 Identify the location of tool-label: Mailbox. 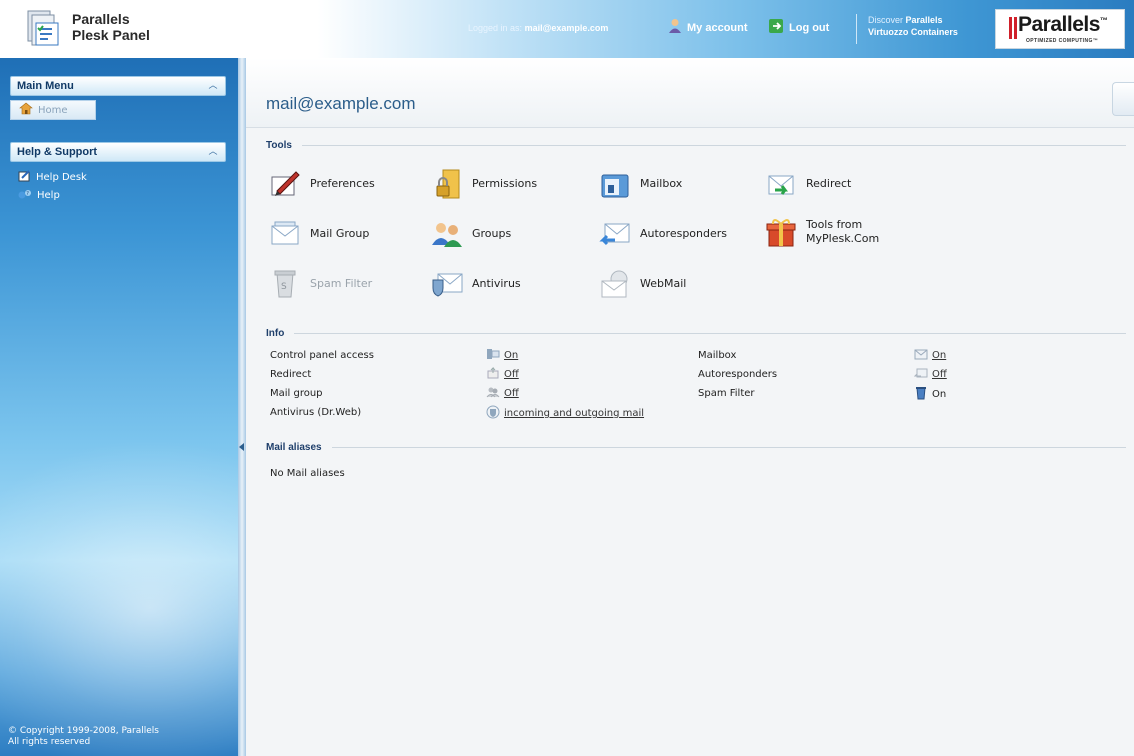
(661, 183).